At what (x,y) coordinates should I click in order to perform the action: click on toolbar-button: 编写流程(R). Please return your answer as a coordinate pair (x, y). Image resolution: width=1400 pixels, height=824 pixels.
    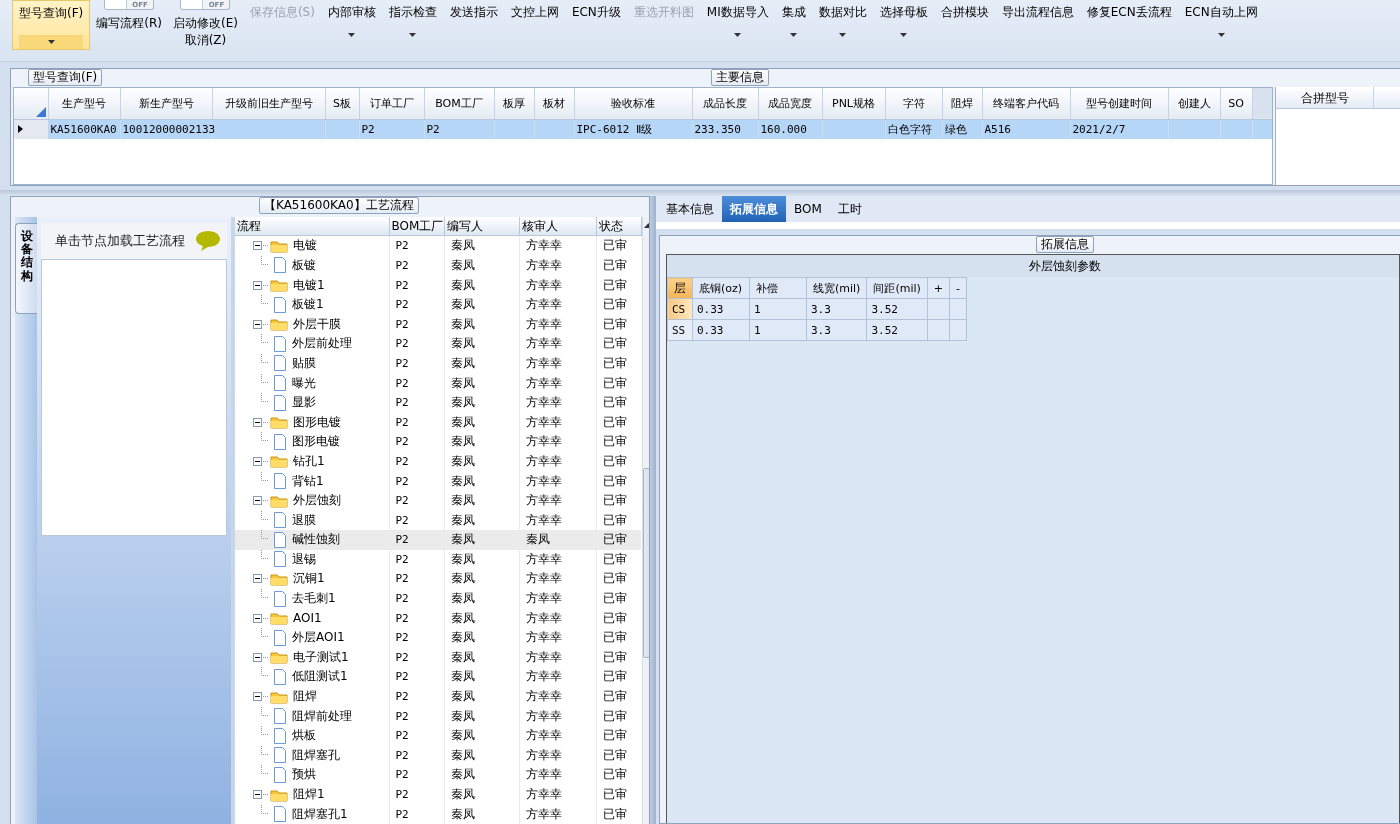
    Looking at the image, I should click on (129, 23).